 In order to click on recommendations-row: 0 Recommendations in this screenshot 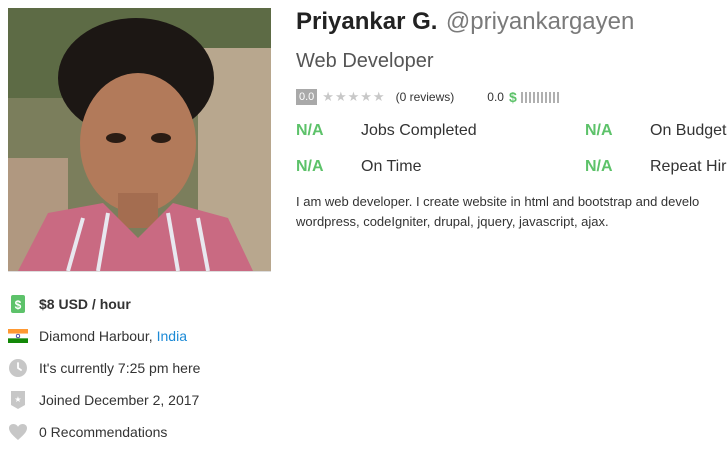, I will do `click(104, 432)`.